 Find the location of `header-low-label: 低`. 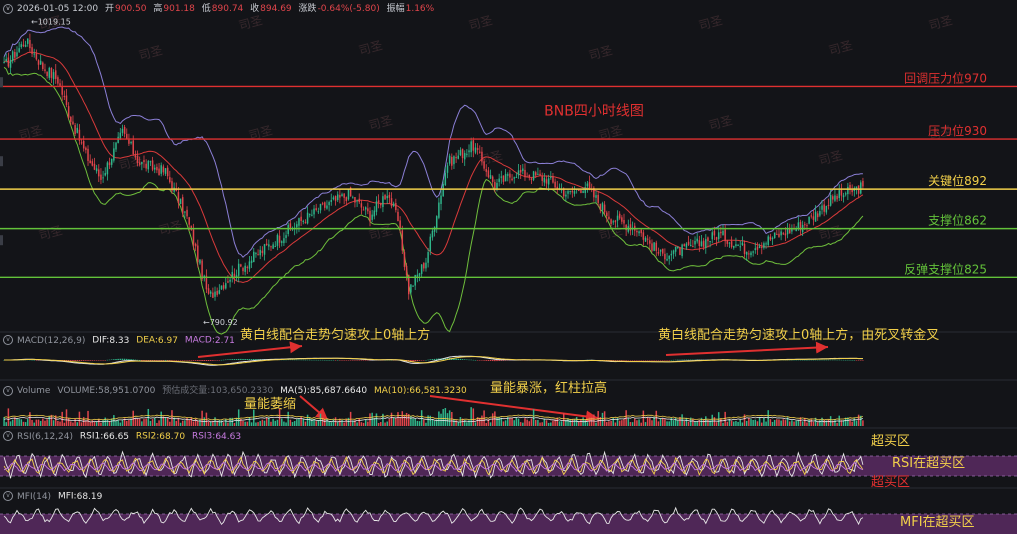

header-low-label: 低 is located at coordinates (206, 9).